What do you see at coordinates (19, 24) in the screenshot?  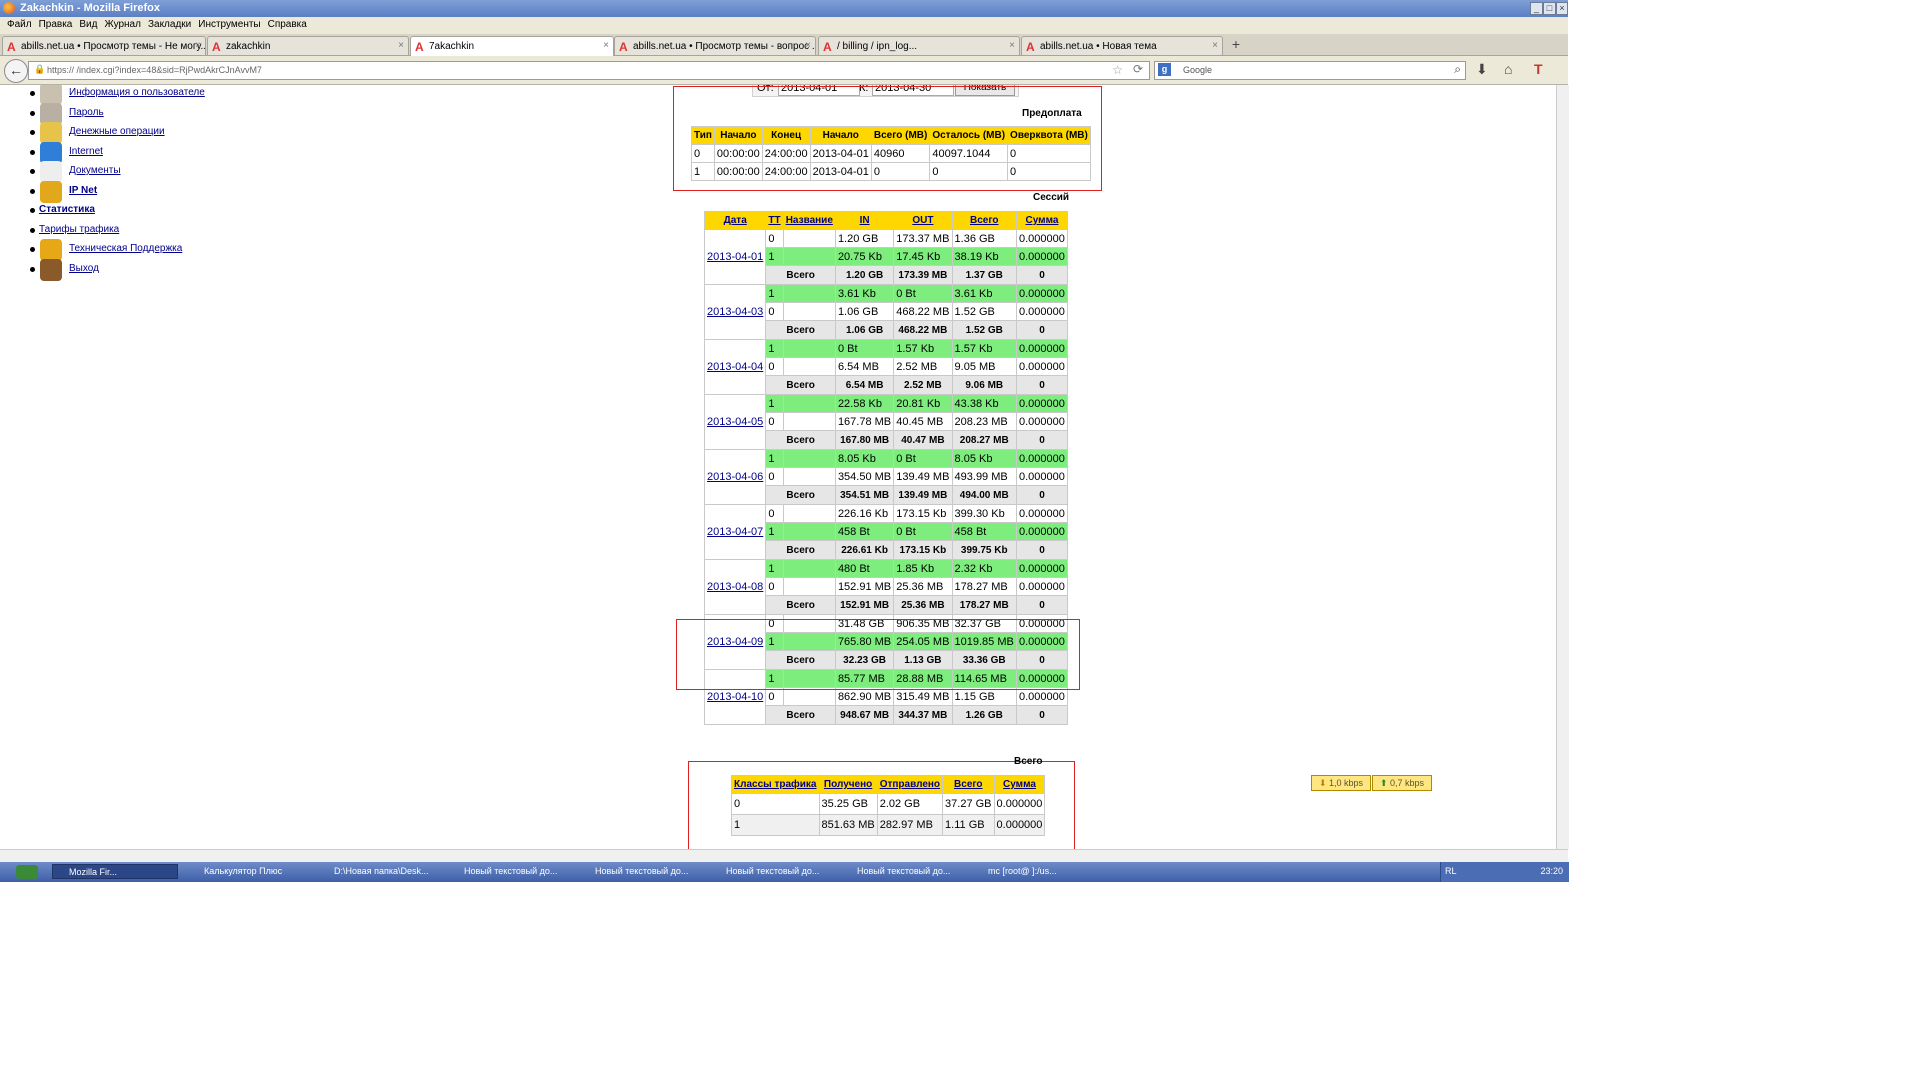 I see `menu-item: Файл` at bounding box center [19, 24].